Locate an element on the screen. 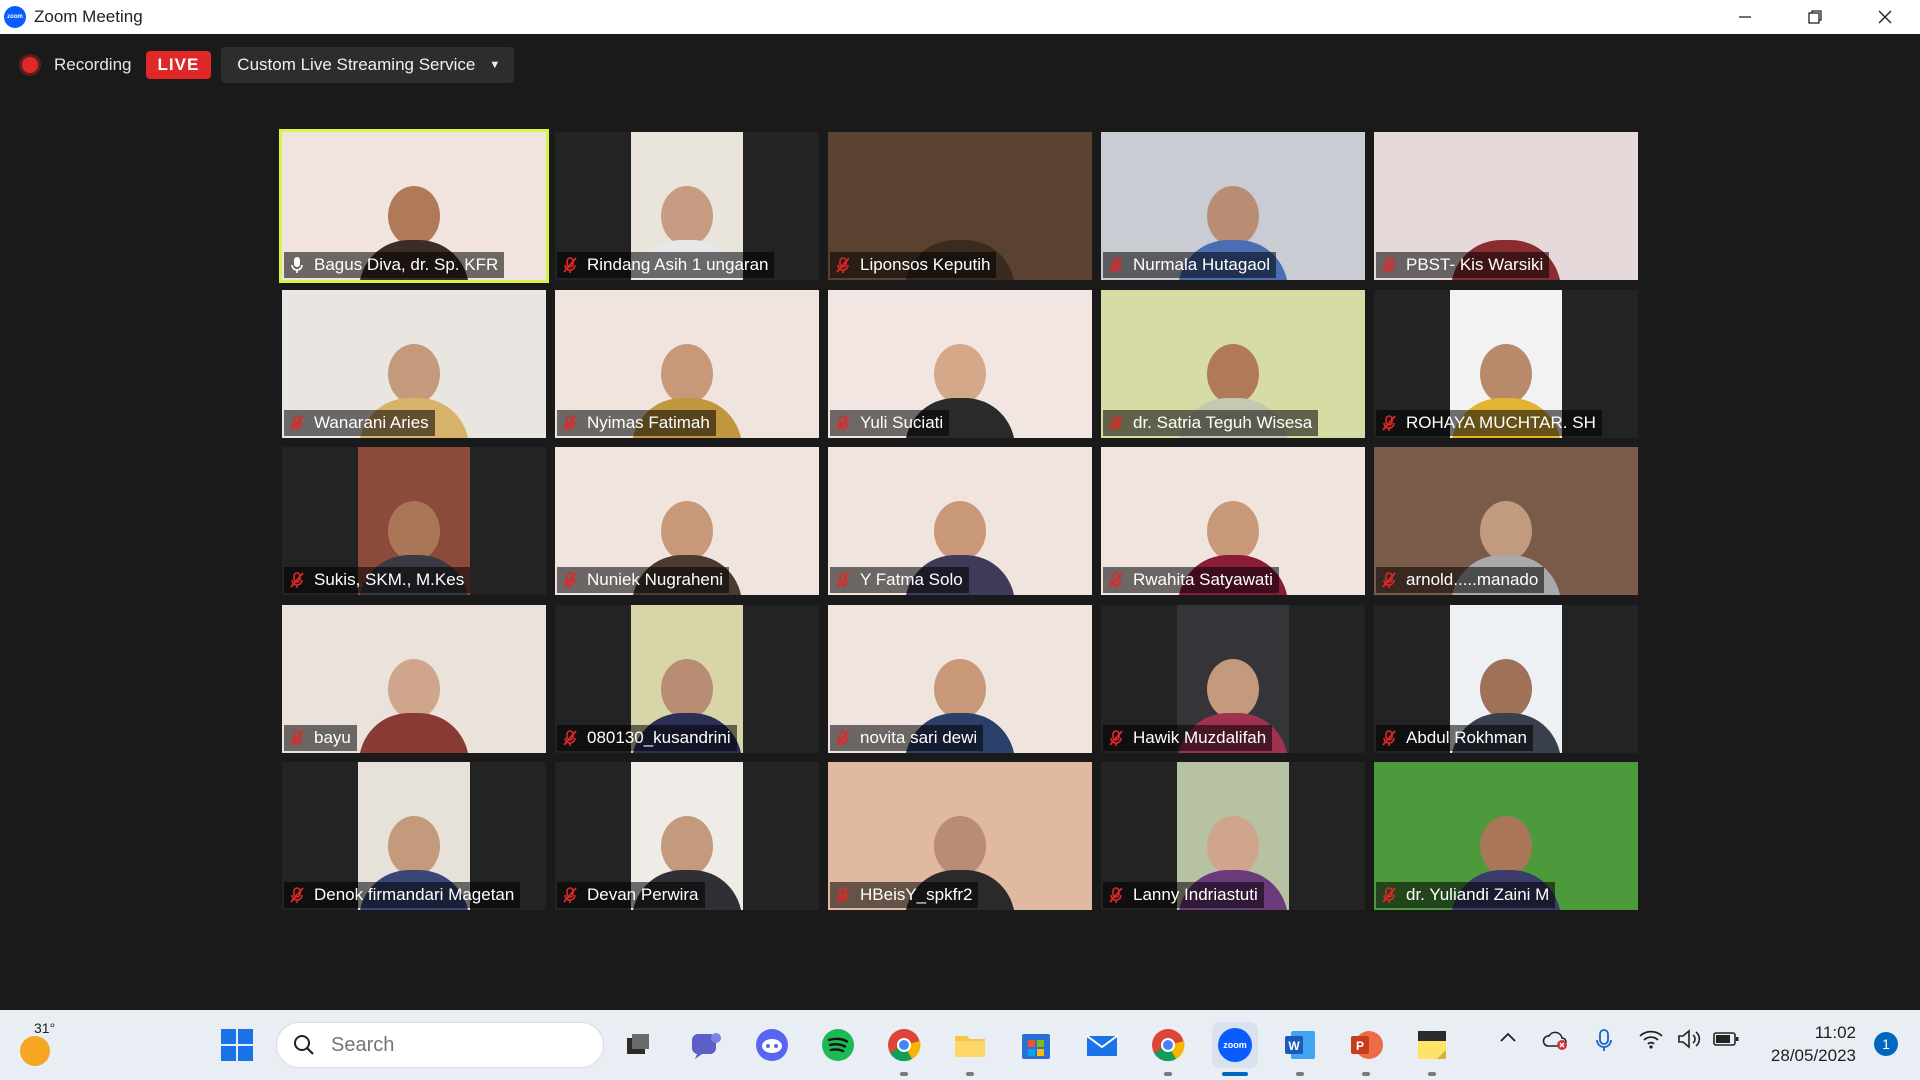  taskbar-search-box is located at coordinates (440, 1045).